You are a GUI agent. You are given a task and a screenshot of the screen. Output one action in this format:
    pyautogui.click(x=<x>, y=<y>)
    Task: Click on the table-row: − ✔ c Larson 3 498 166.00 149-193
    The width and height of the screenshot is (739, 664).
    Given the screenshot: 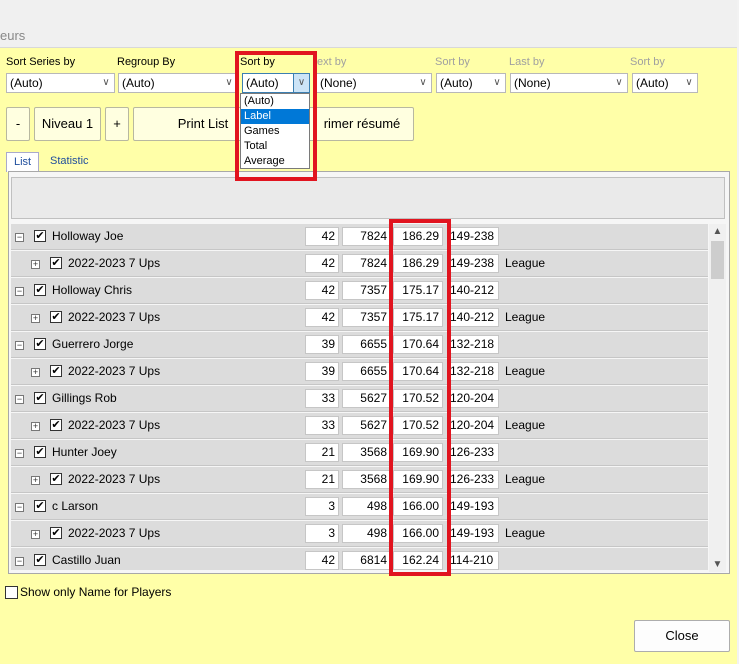 What is the action you would take?
    pyautogui.click(x=359, y=507)
    